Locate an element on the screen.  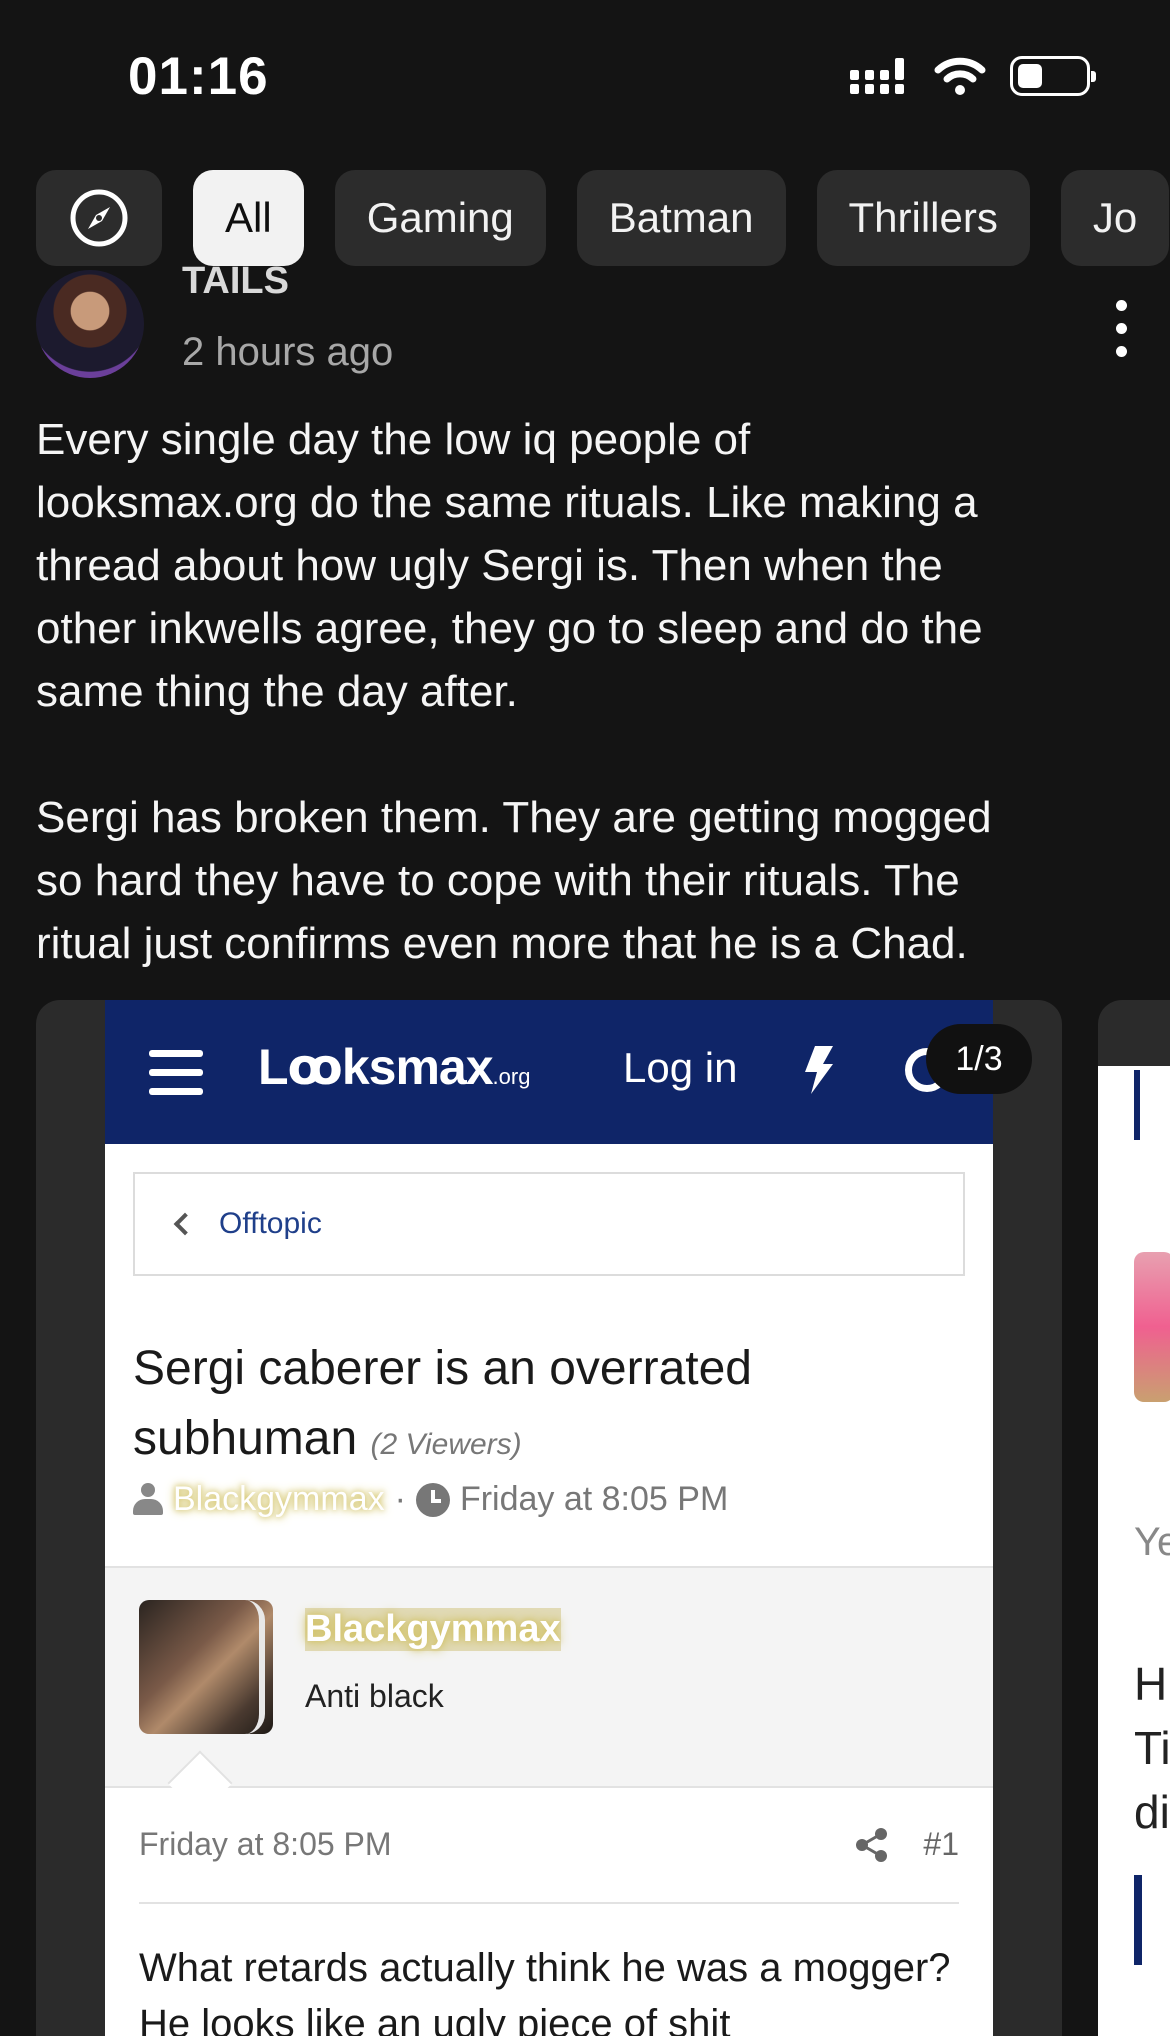
thread-meta: Blackgymmax · Friday at 8:05 PM is located at coordinates (430, 1499).